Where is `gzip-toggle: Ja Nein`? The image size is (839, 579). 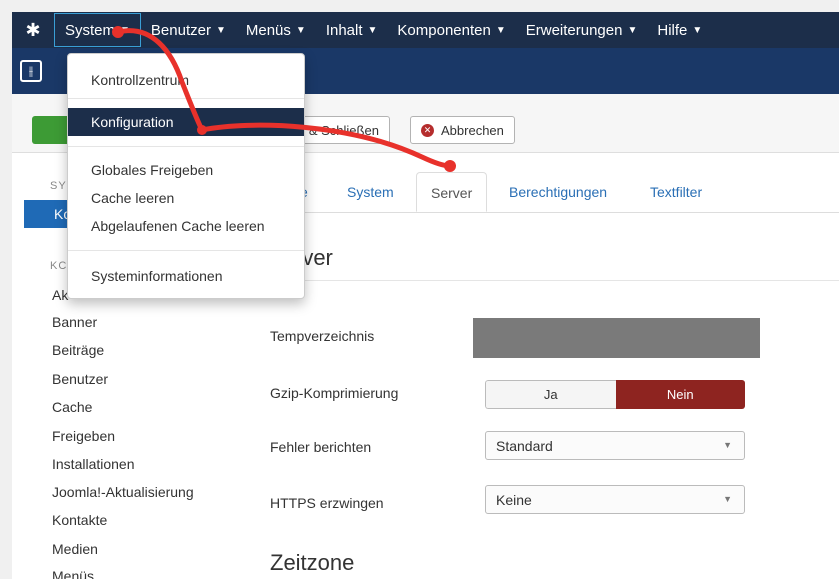
gzip-toggle: Ja Nein is located at coordinates (615, 394).